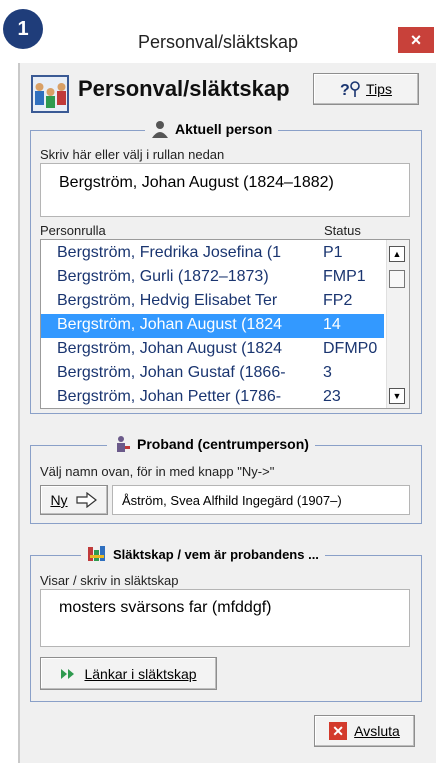 This screenshot has width=436, height=763. What do you see at coordinates (416, 40) in the screenshot?
I see `window-close-button: ×` at bounding box center [416, 40].